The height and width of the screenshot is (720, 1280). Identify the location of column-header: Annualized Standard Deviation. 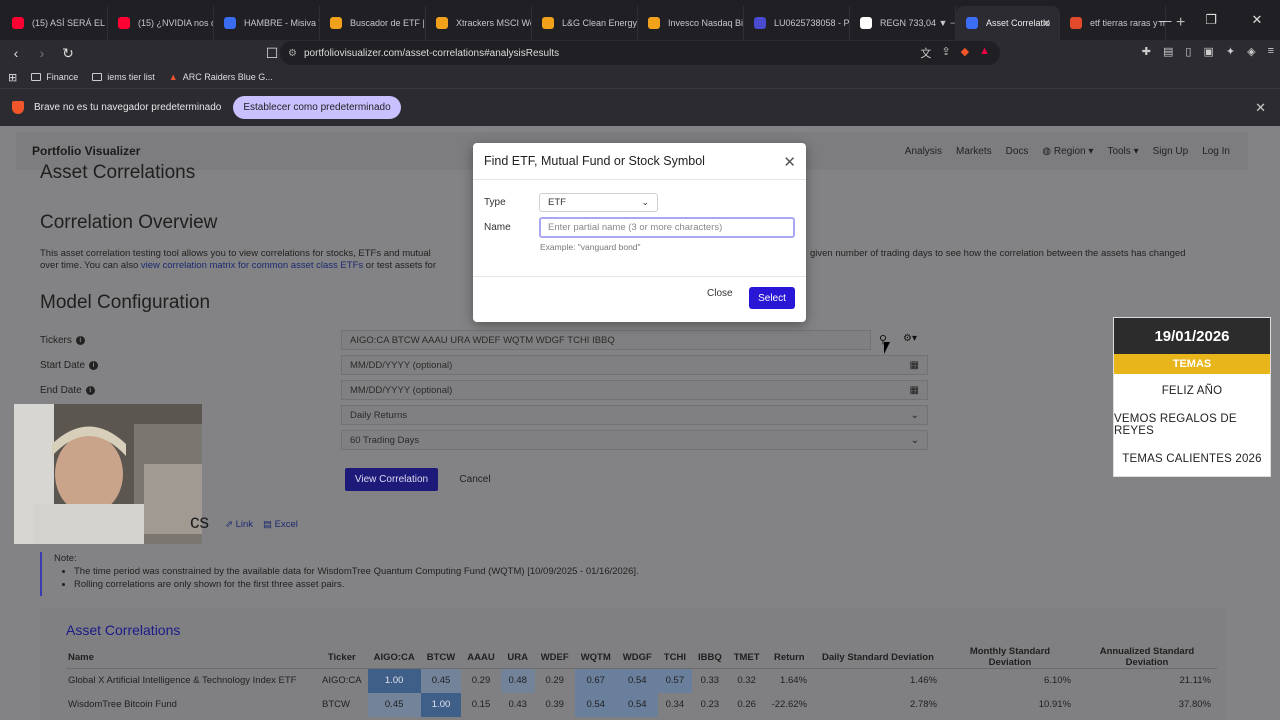
(1146, 657).